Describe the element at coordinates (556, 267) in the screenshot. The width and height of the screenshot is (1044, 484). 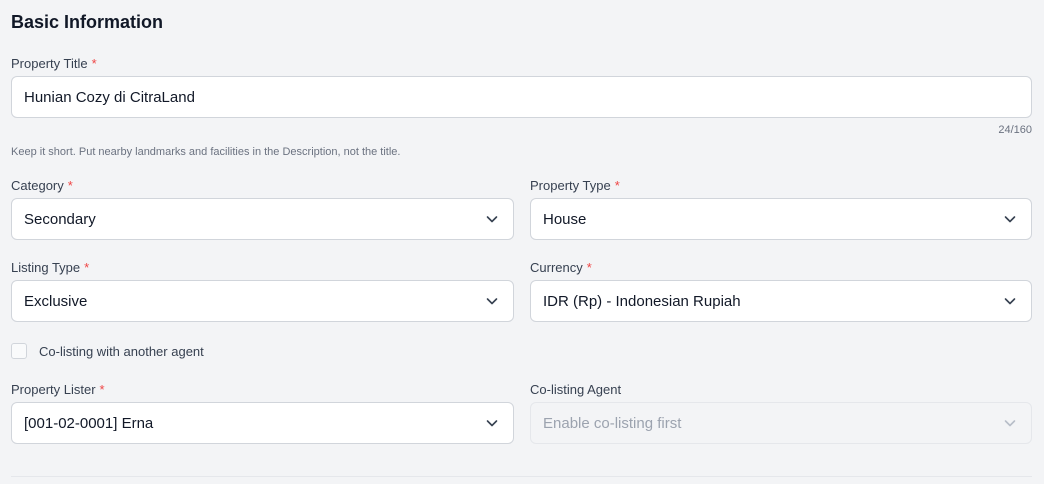
I see `currency-label-text: Currency` at that location.